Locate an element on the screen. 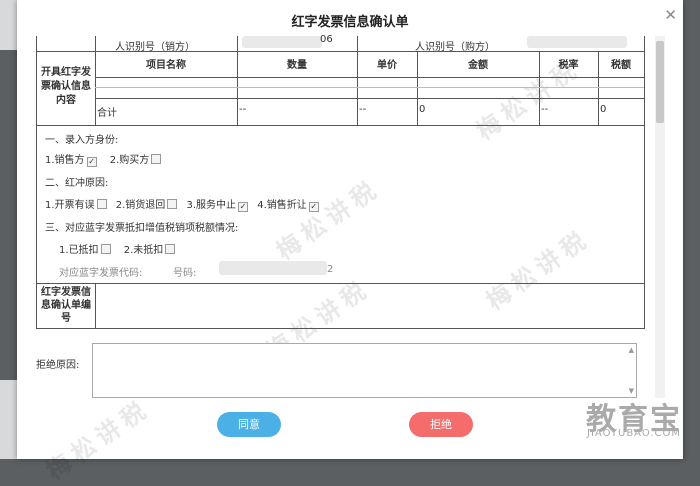 The height and width of the screenshot is (486, 700). close-icon: ✕ is located at coordinates (670, 15).